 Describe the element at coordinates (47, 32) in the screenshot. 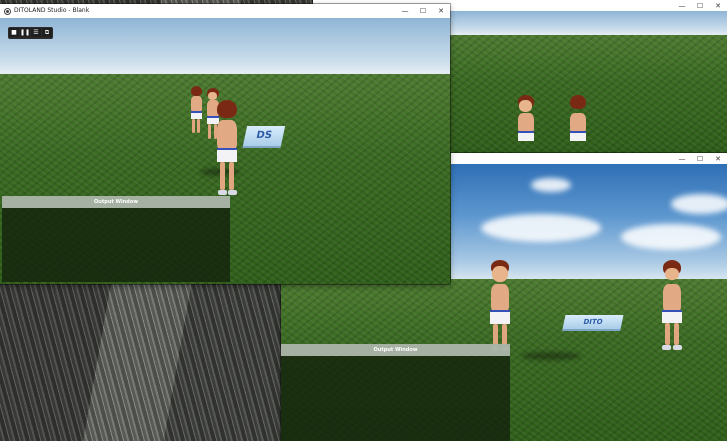

I see `window-button: ⧉` at that location.